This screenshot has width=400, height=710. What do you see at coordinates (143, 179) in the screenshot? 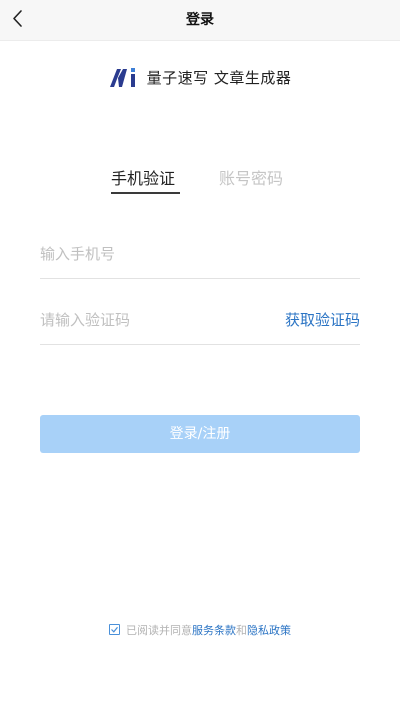
I see `tab-phone-verification: 手机验证` at bounding box center [143, 179].